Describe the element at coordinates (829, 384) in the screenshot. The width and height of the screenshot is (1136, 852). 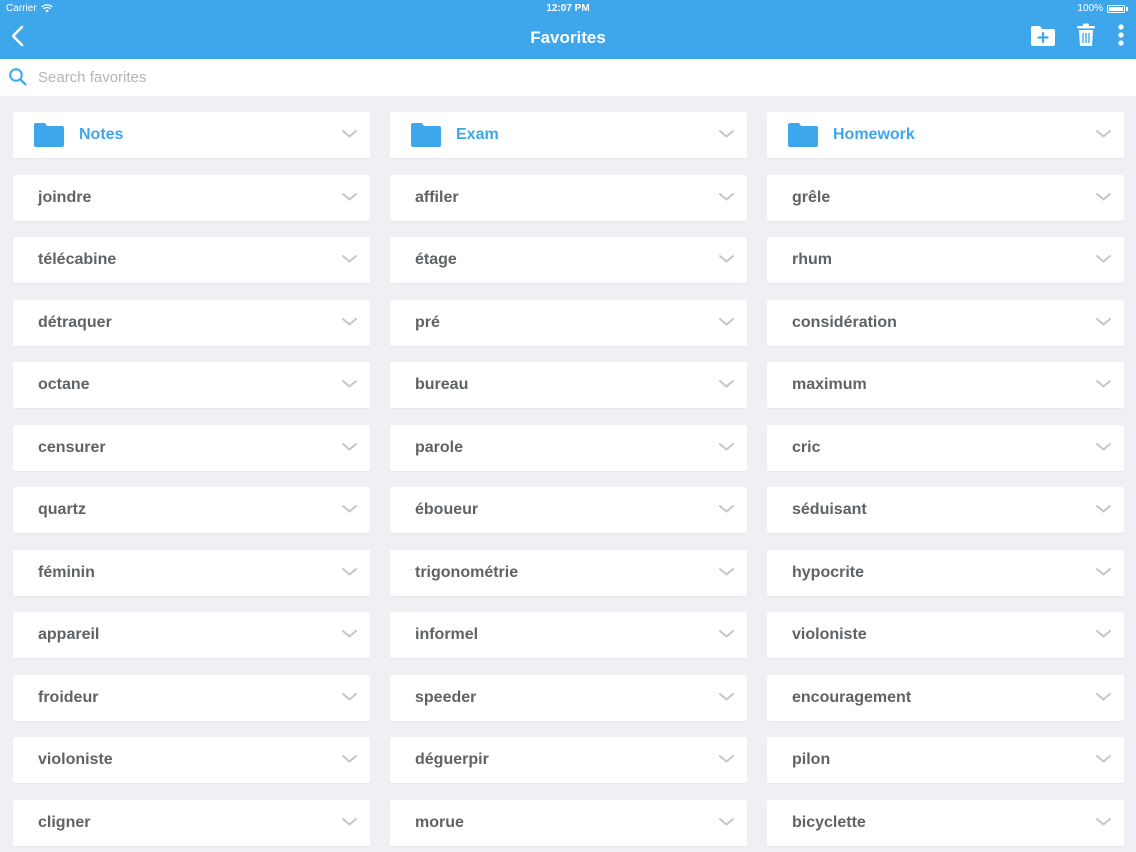
I see `word-label: maximum` at that location.